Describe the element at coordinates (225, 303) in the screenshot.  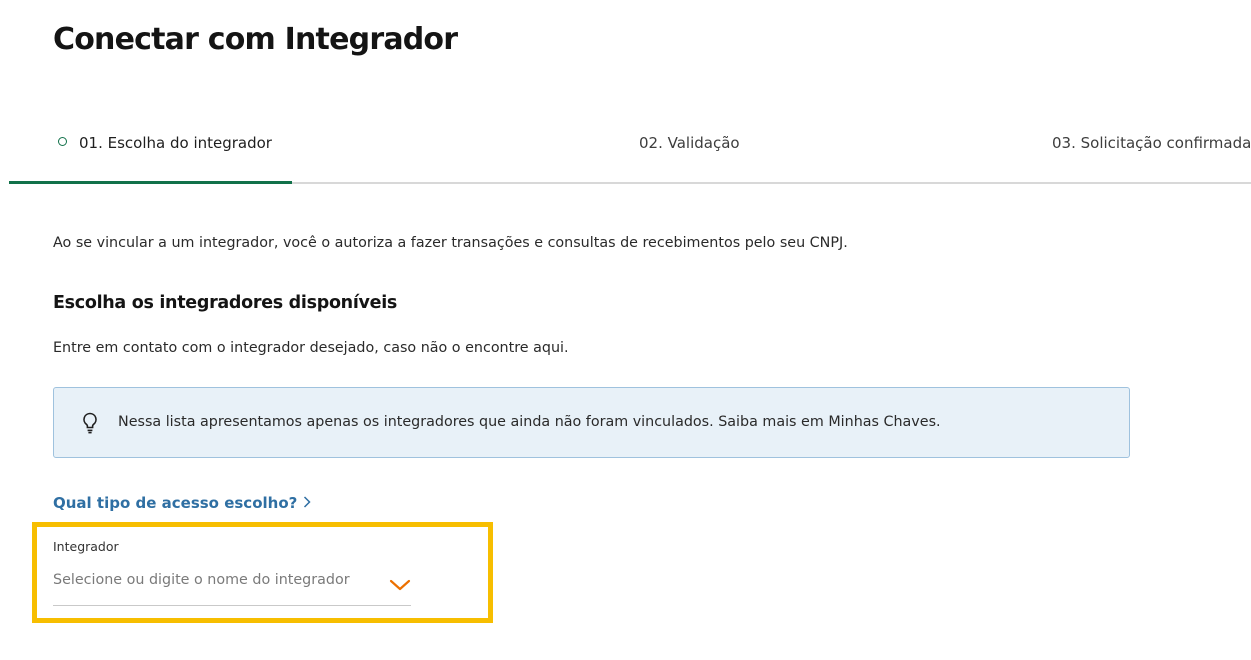
I see `section-title: Escolha os integradores disponíveis` at that location.